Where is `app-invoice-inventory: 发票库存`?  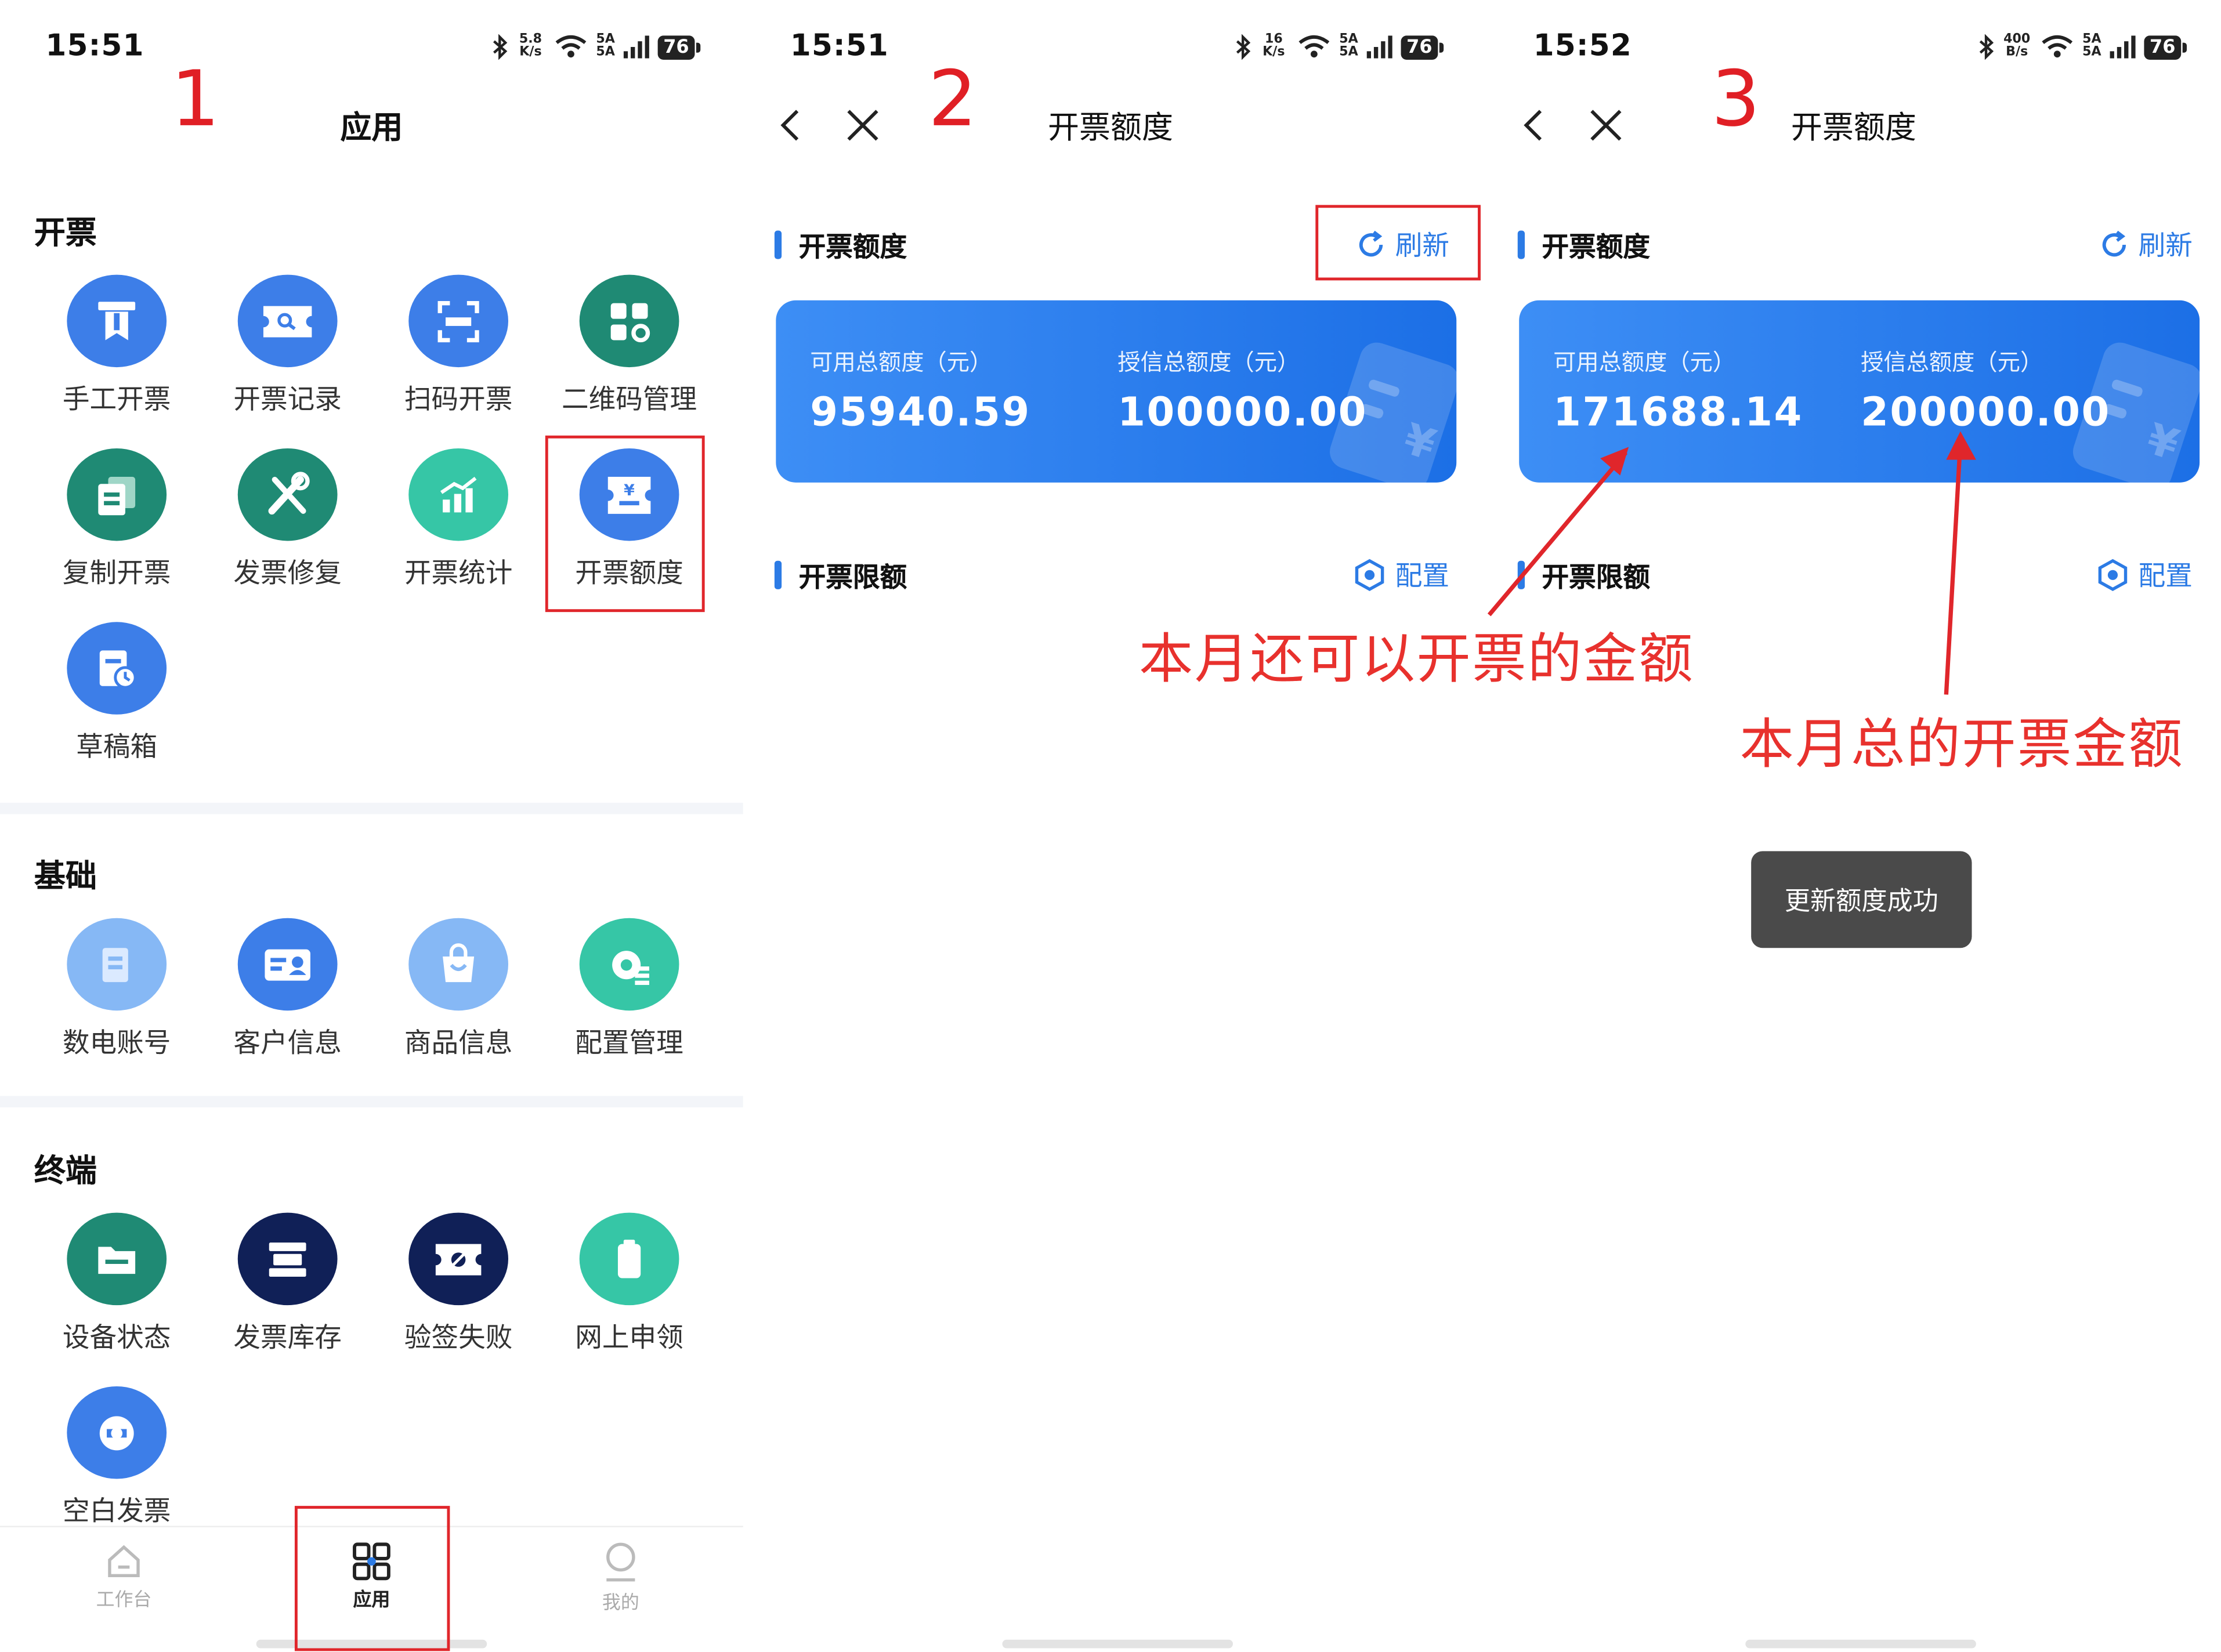
app-invoice-inventory: 发票库存 is located at coordinates (287, 1284).